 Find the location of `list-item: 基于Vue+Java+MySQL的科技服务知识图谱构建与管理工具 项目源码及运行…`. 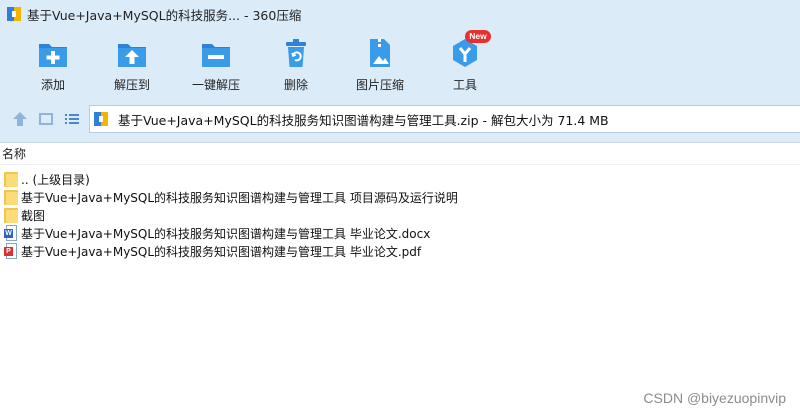

list-item: 基于Vue+Java+MySQL的科技服务知识图谱构建与管理工具 项目源码及运行… is located at coordinates (400, 197).